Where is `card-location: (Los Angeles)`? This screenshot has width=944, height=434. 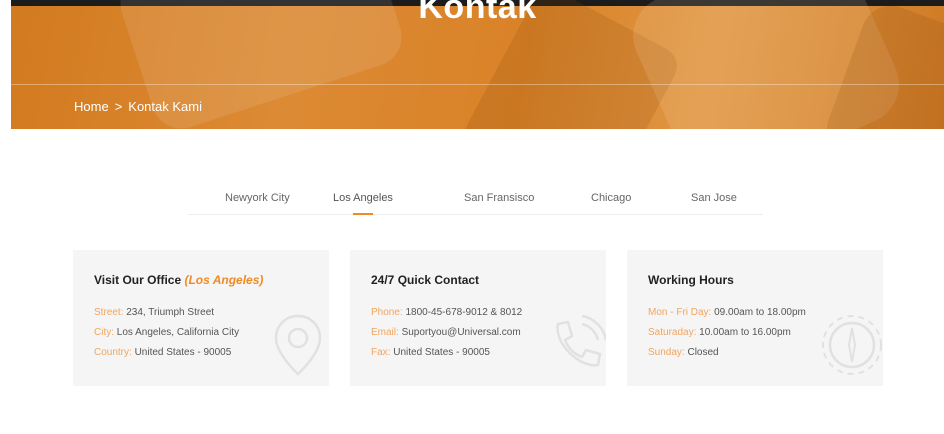
card-location: (Los Angeles) is located at coordinates (223, 280).